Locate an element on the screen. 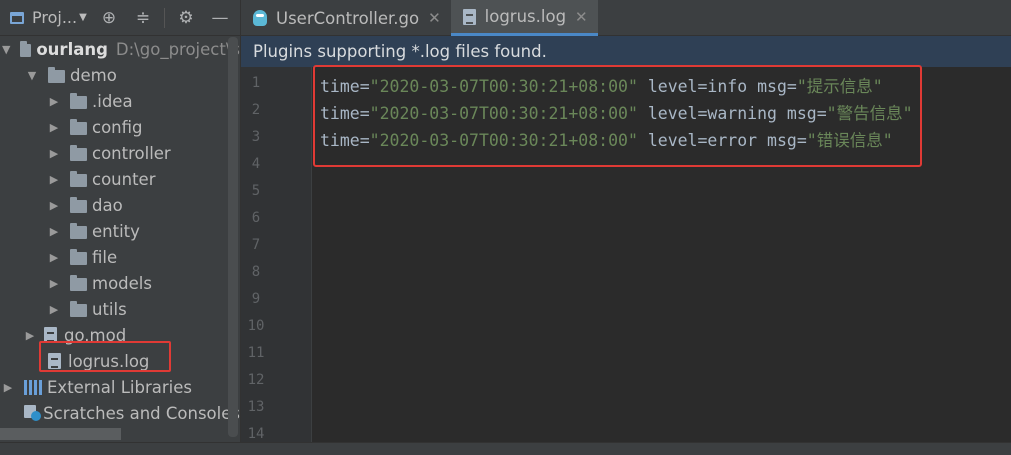  tree-item-external-libraries: ▶ External Libraries is located at coordinates (120, 387).